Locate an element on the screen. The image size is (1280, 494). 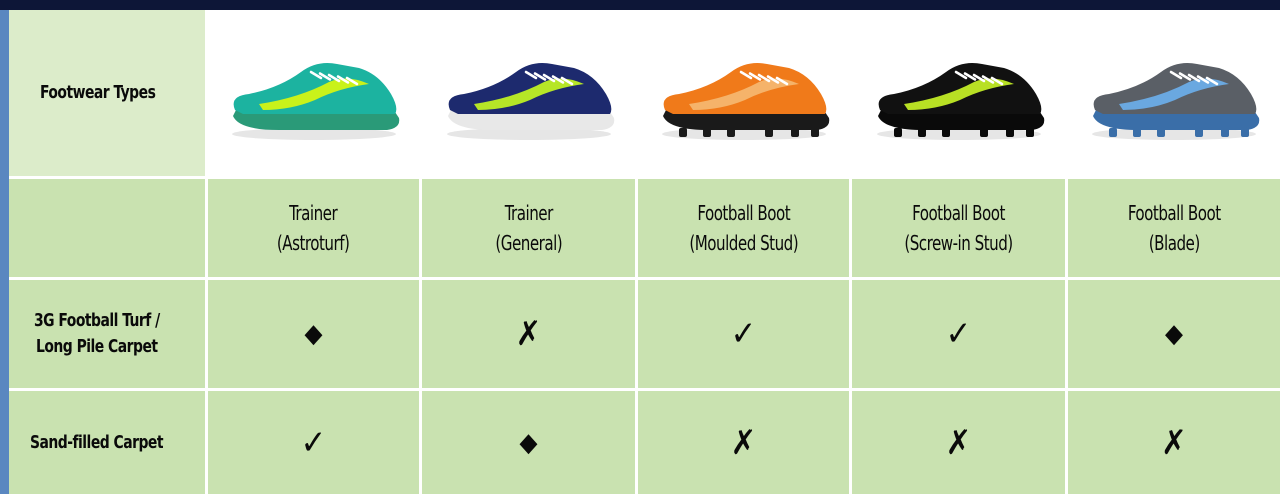
surface-label-line1: Sand-filled Carpet is located at coordinates (96, 442).